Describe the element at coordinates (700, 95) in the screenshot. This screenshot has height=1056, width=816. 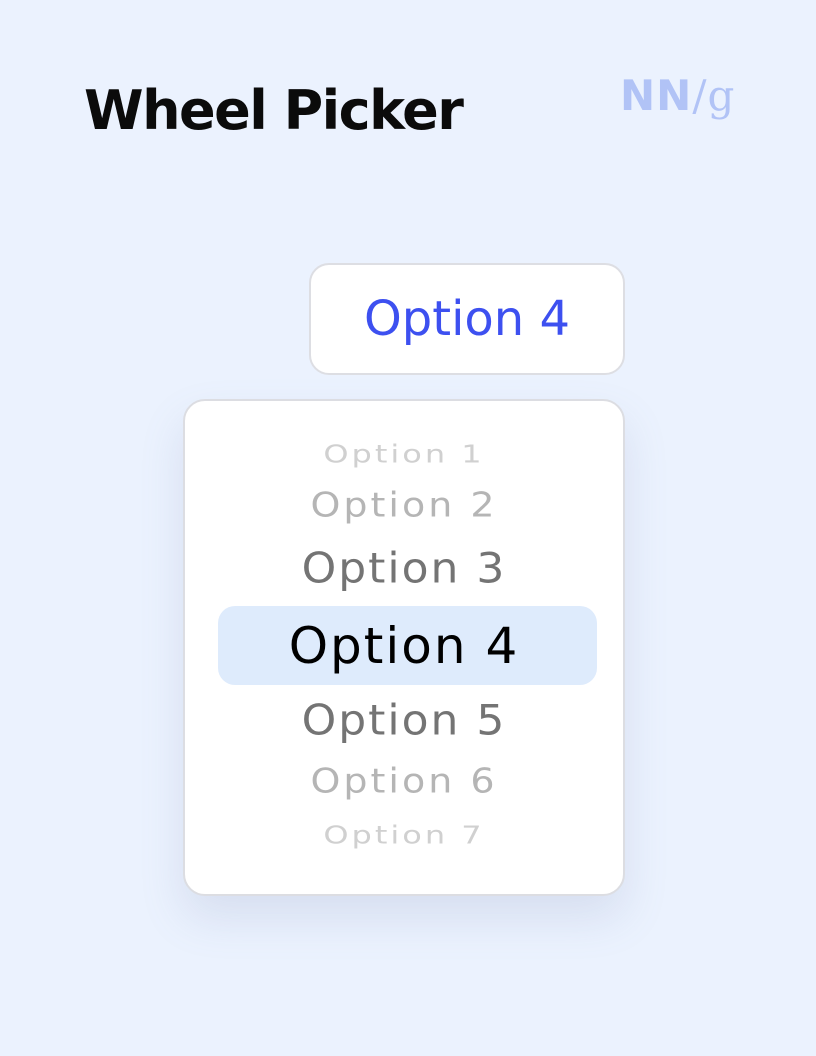
I see `logo-slash: /` at that location.